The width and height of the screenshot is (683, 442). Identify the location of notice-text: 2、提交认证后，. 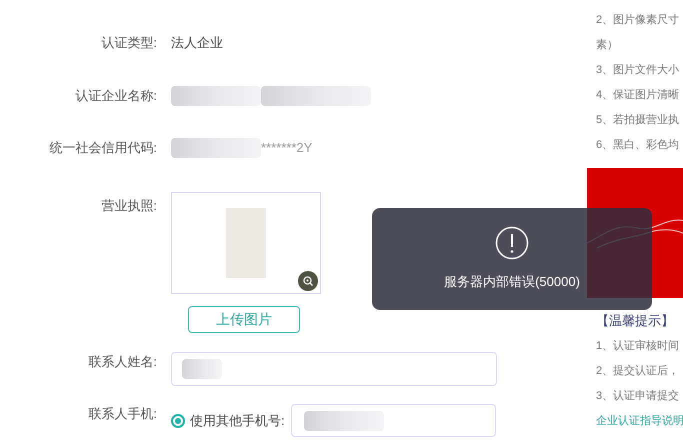
(638, 371).